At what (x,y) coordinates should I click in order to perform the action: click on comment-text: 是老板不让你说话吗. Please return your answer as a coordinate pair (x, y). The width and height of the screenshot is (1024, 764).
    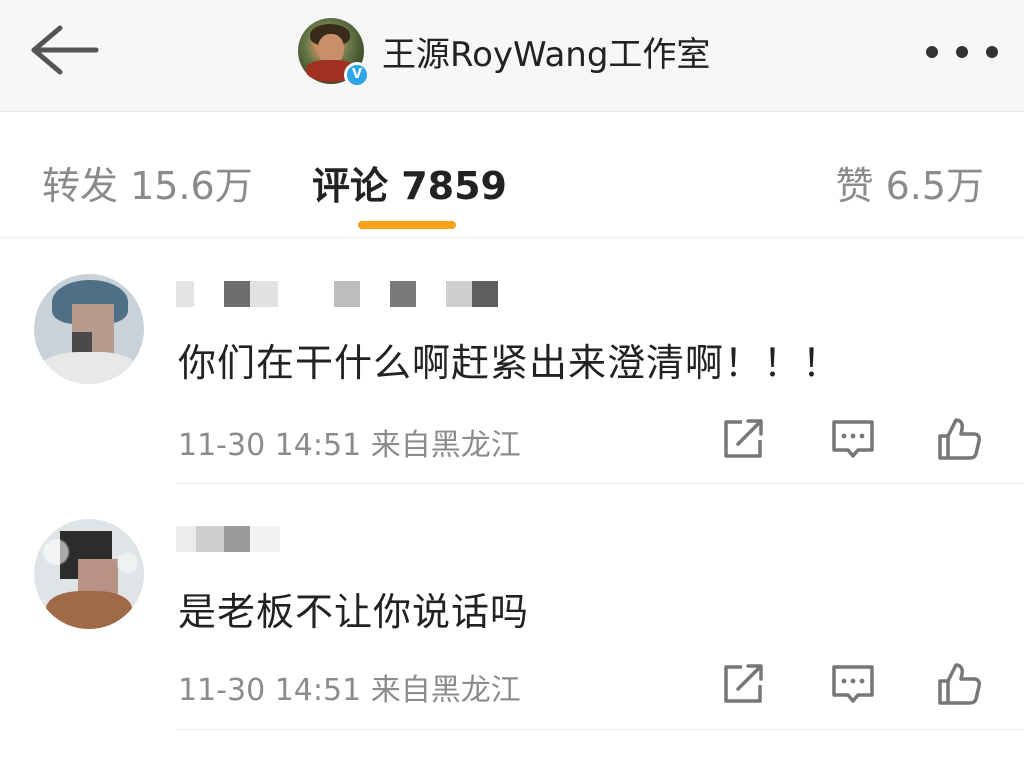
    Looking at the image, I should click on (354, 612).